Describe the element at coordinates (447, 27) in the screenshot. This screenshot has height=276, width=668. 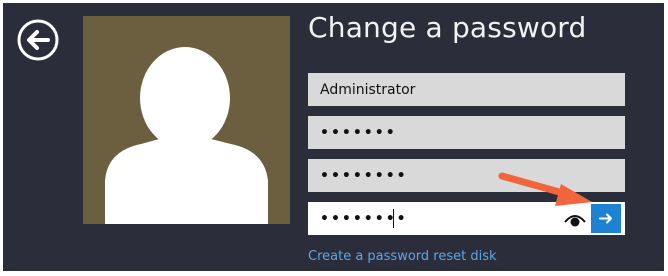
I see `page-title: Change a password` at that location.